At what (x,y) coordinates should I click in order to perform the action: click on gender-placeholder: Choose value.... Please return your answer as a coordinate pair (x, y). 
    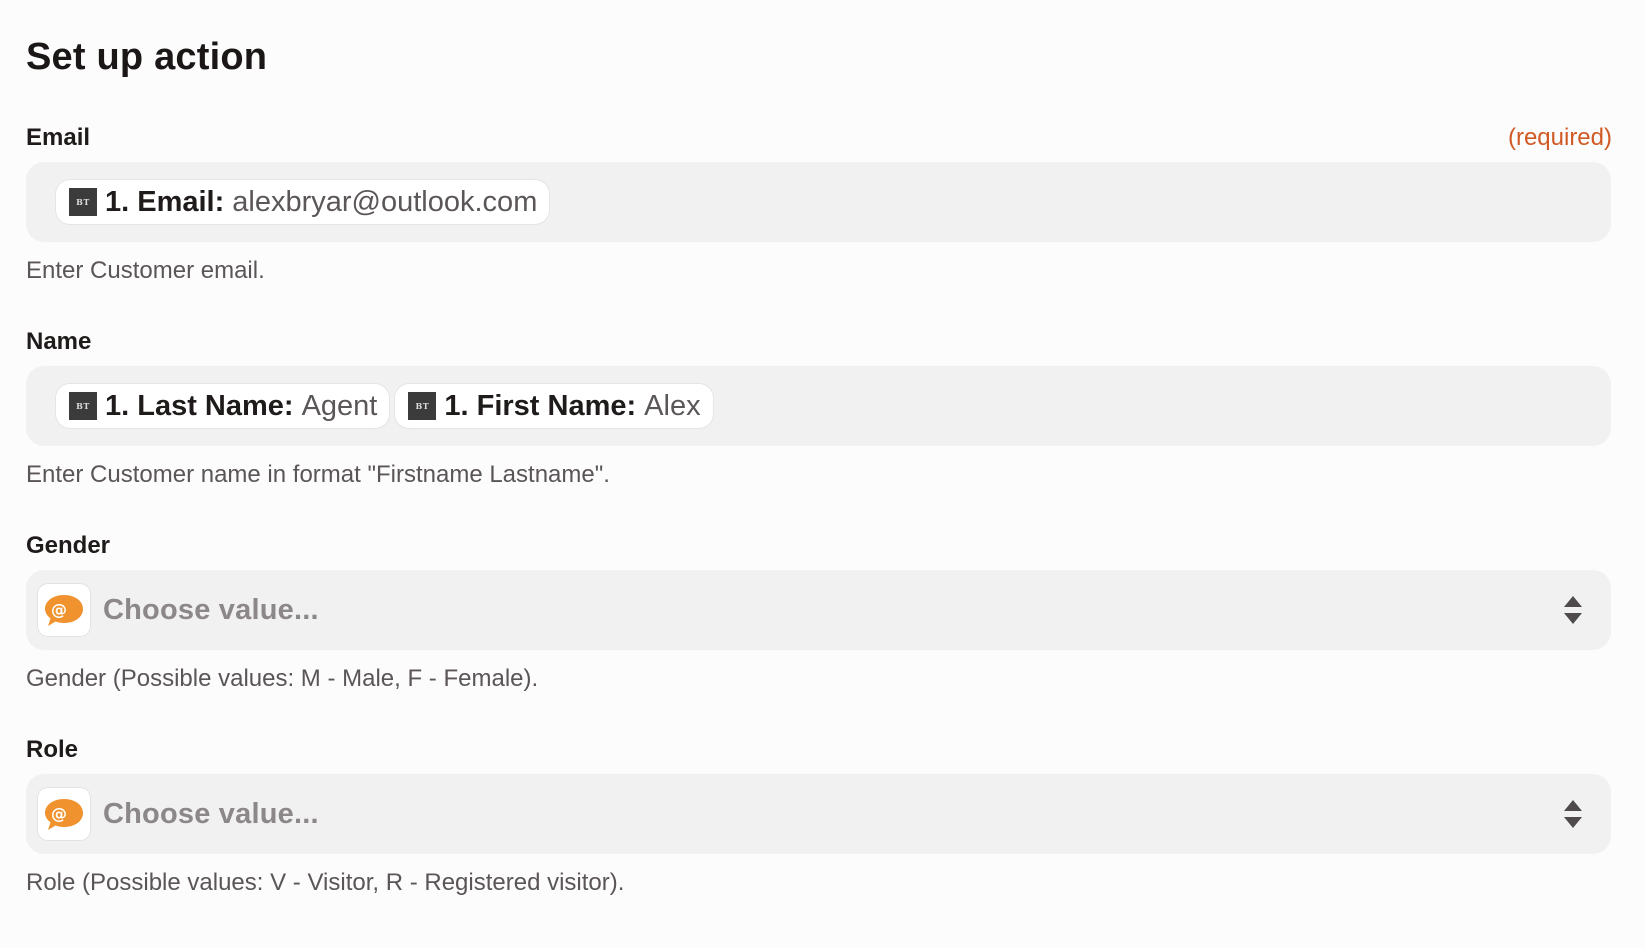
    Looking at the image, I should click on (211, 609).